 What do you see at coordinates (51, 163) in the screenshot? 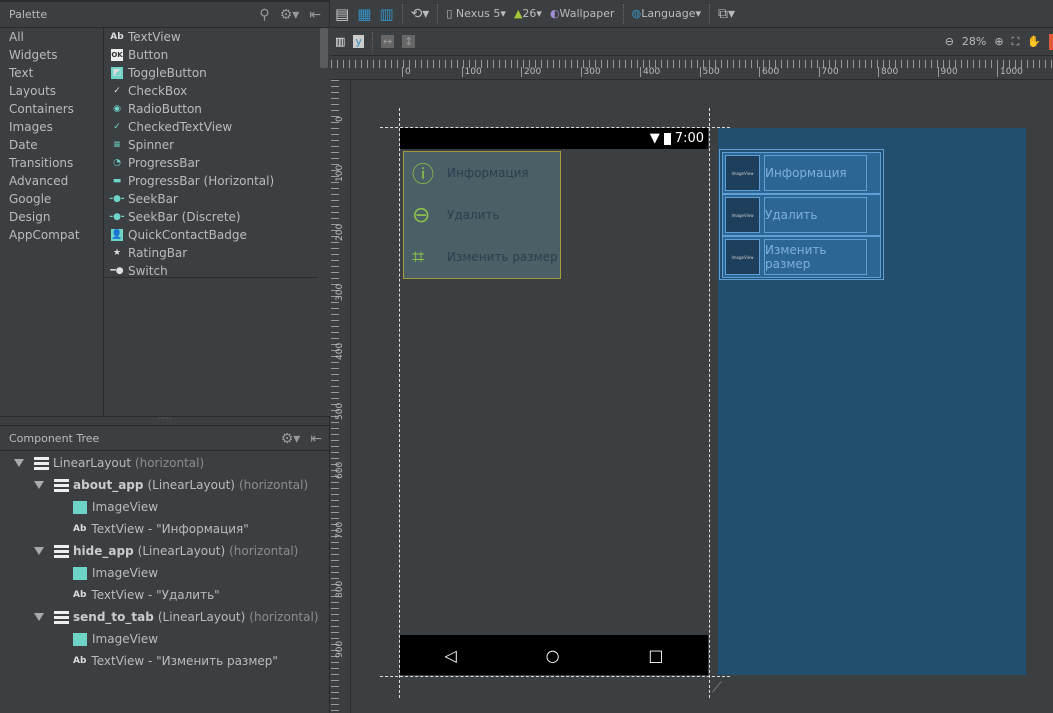
I see `palette-category: Transitions` at bounding box center [51, 163].